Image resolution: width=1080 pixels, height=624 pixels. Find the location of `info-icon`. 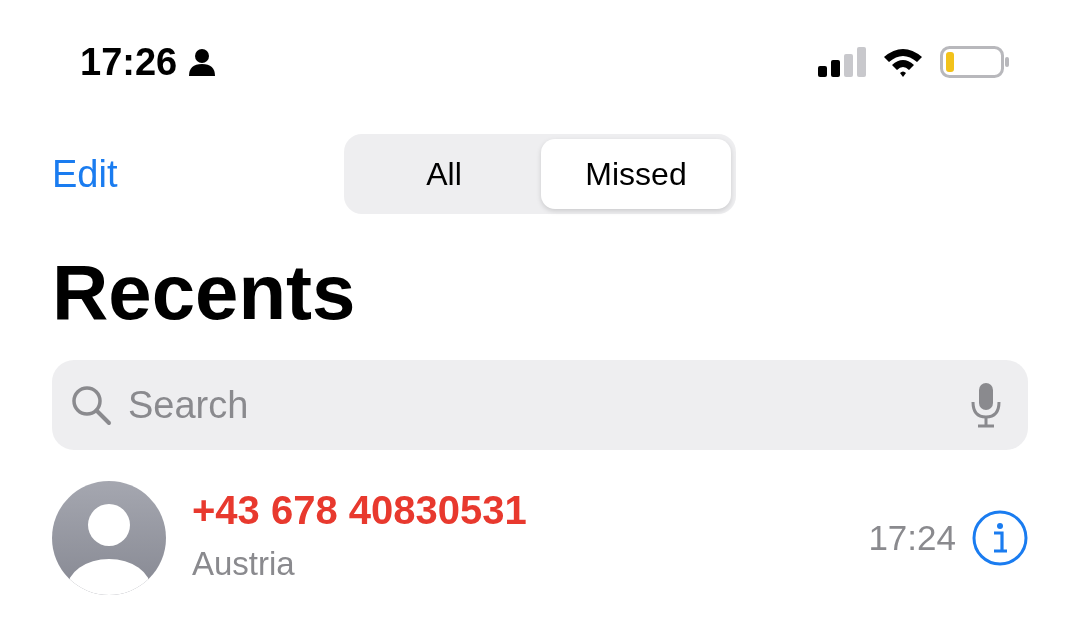

info-icon is located at coordinates (1000, 538).